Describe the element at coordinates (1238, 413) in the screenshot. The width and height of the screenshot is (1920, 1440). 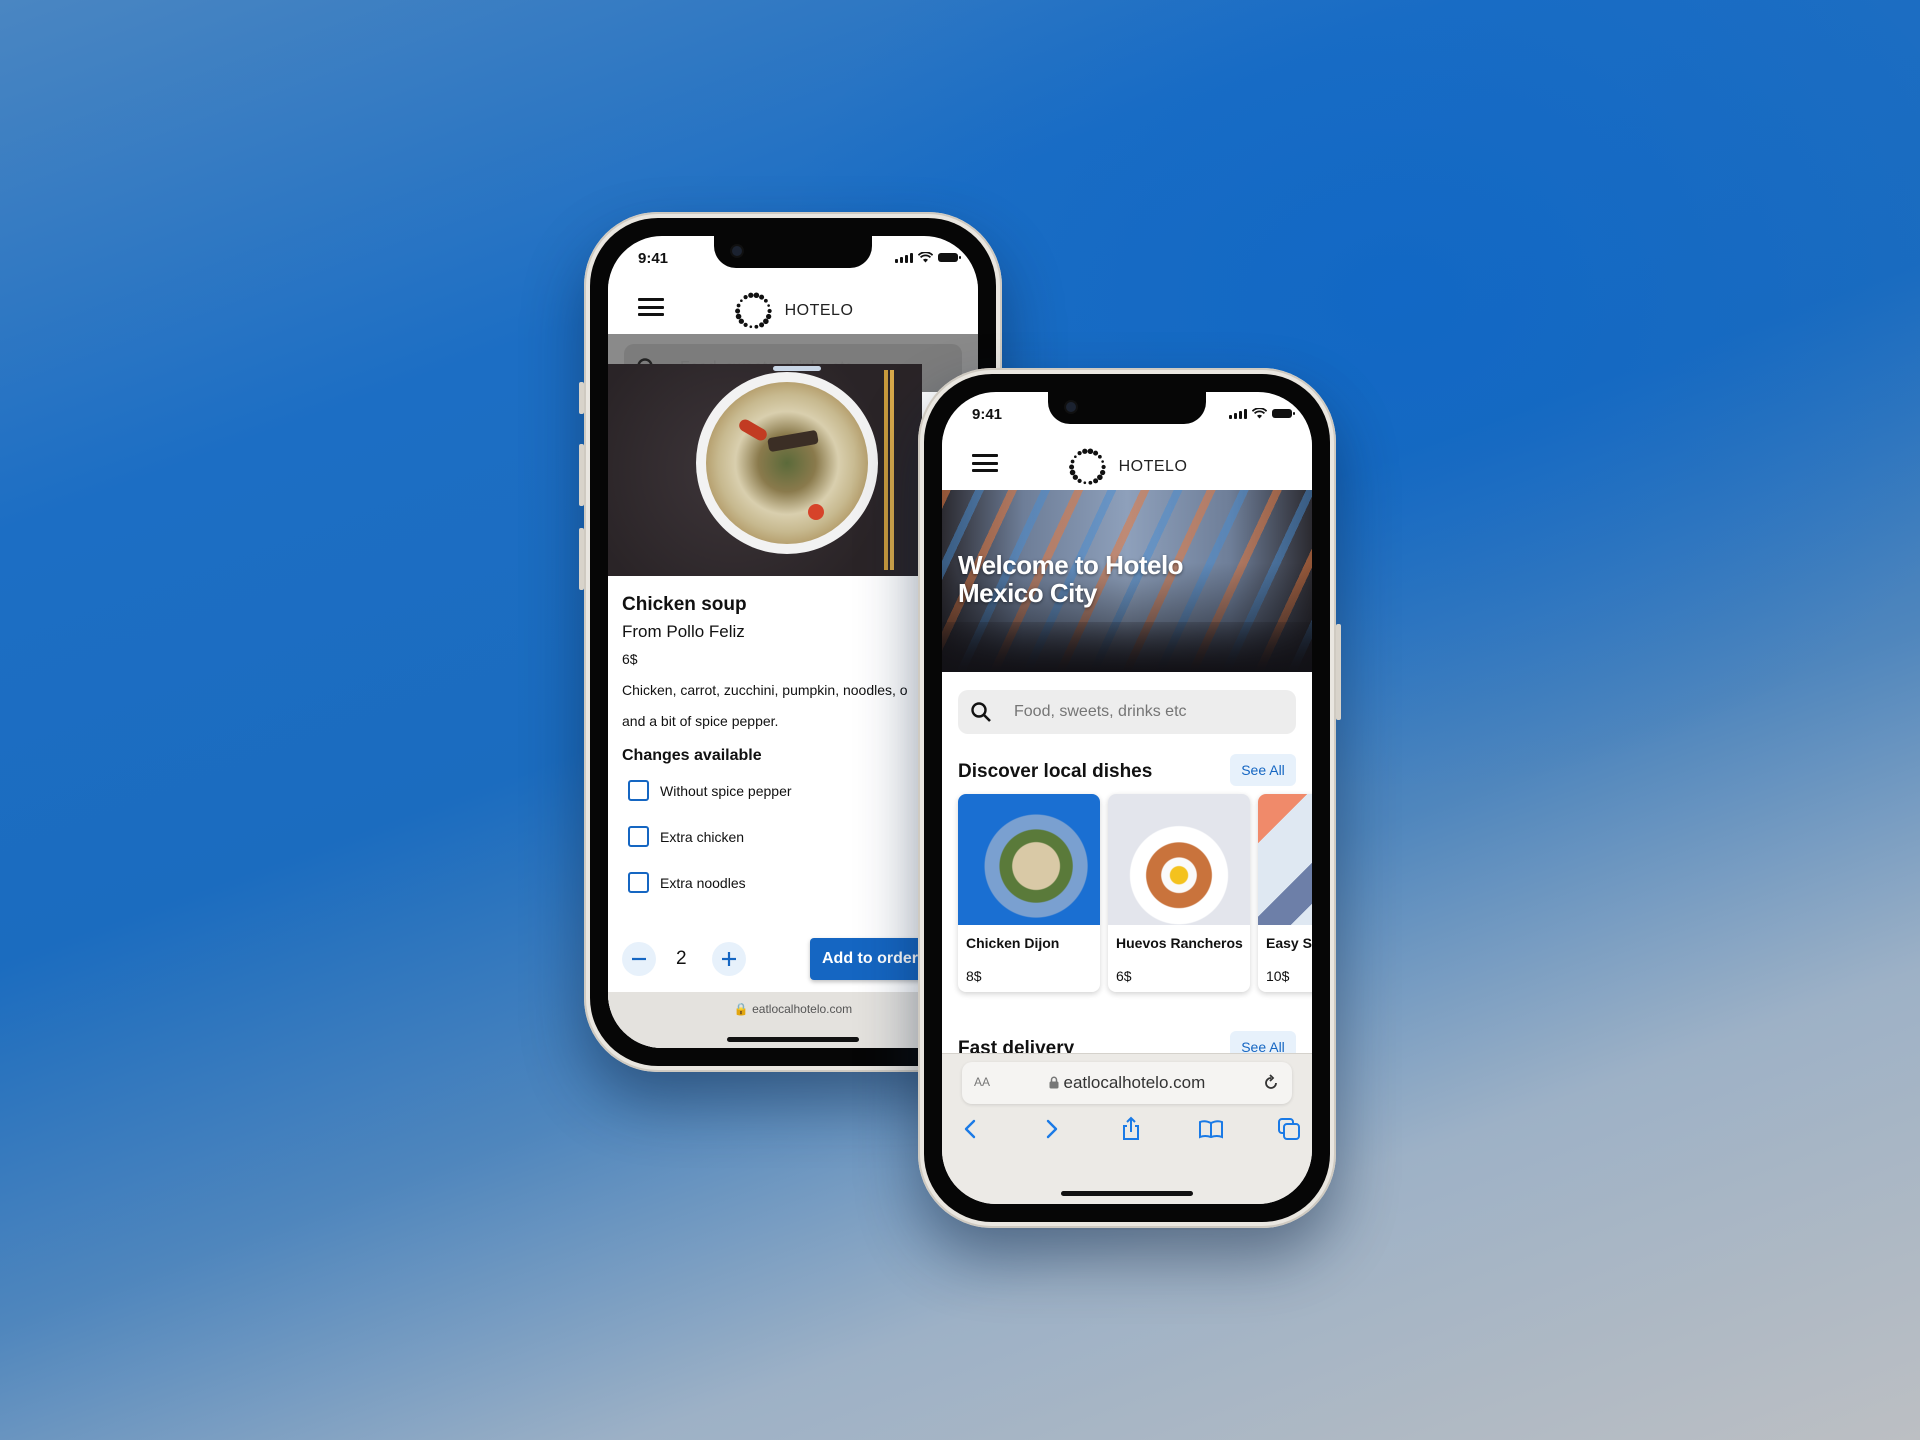
I see `cellular-signal-icon` at that location.